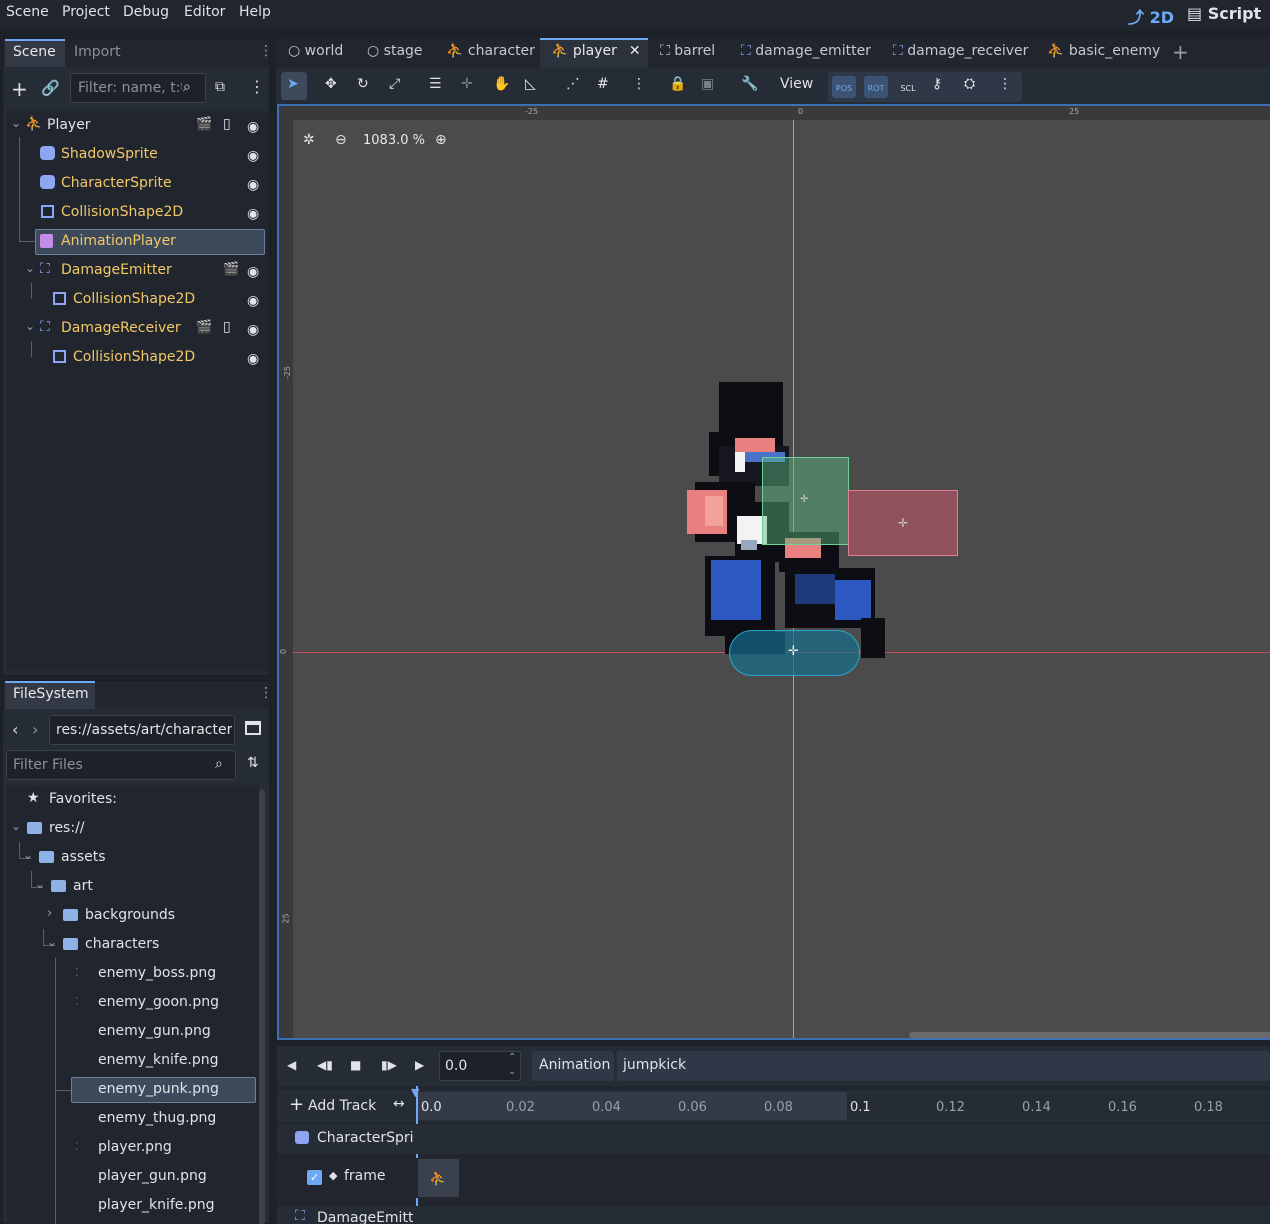 This screenshot has width=1270, height=1224. What do you see at coordinates (141, 329) in the screenshot?
I see `tree-item-damagereceiver: ⌄ ⛶ DamageReceiver 🎬 ▯ ◉` at bounding box center [141, 329].